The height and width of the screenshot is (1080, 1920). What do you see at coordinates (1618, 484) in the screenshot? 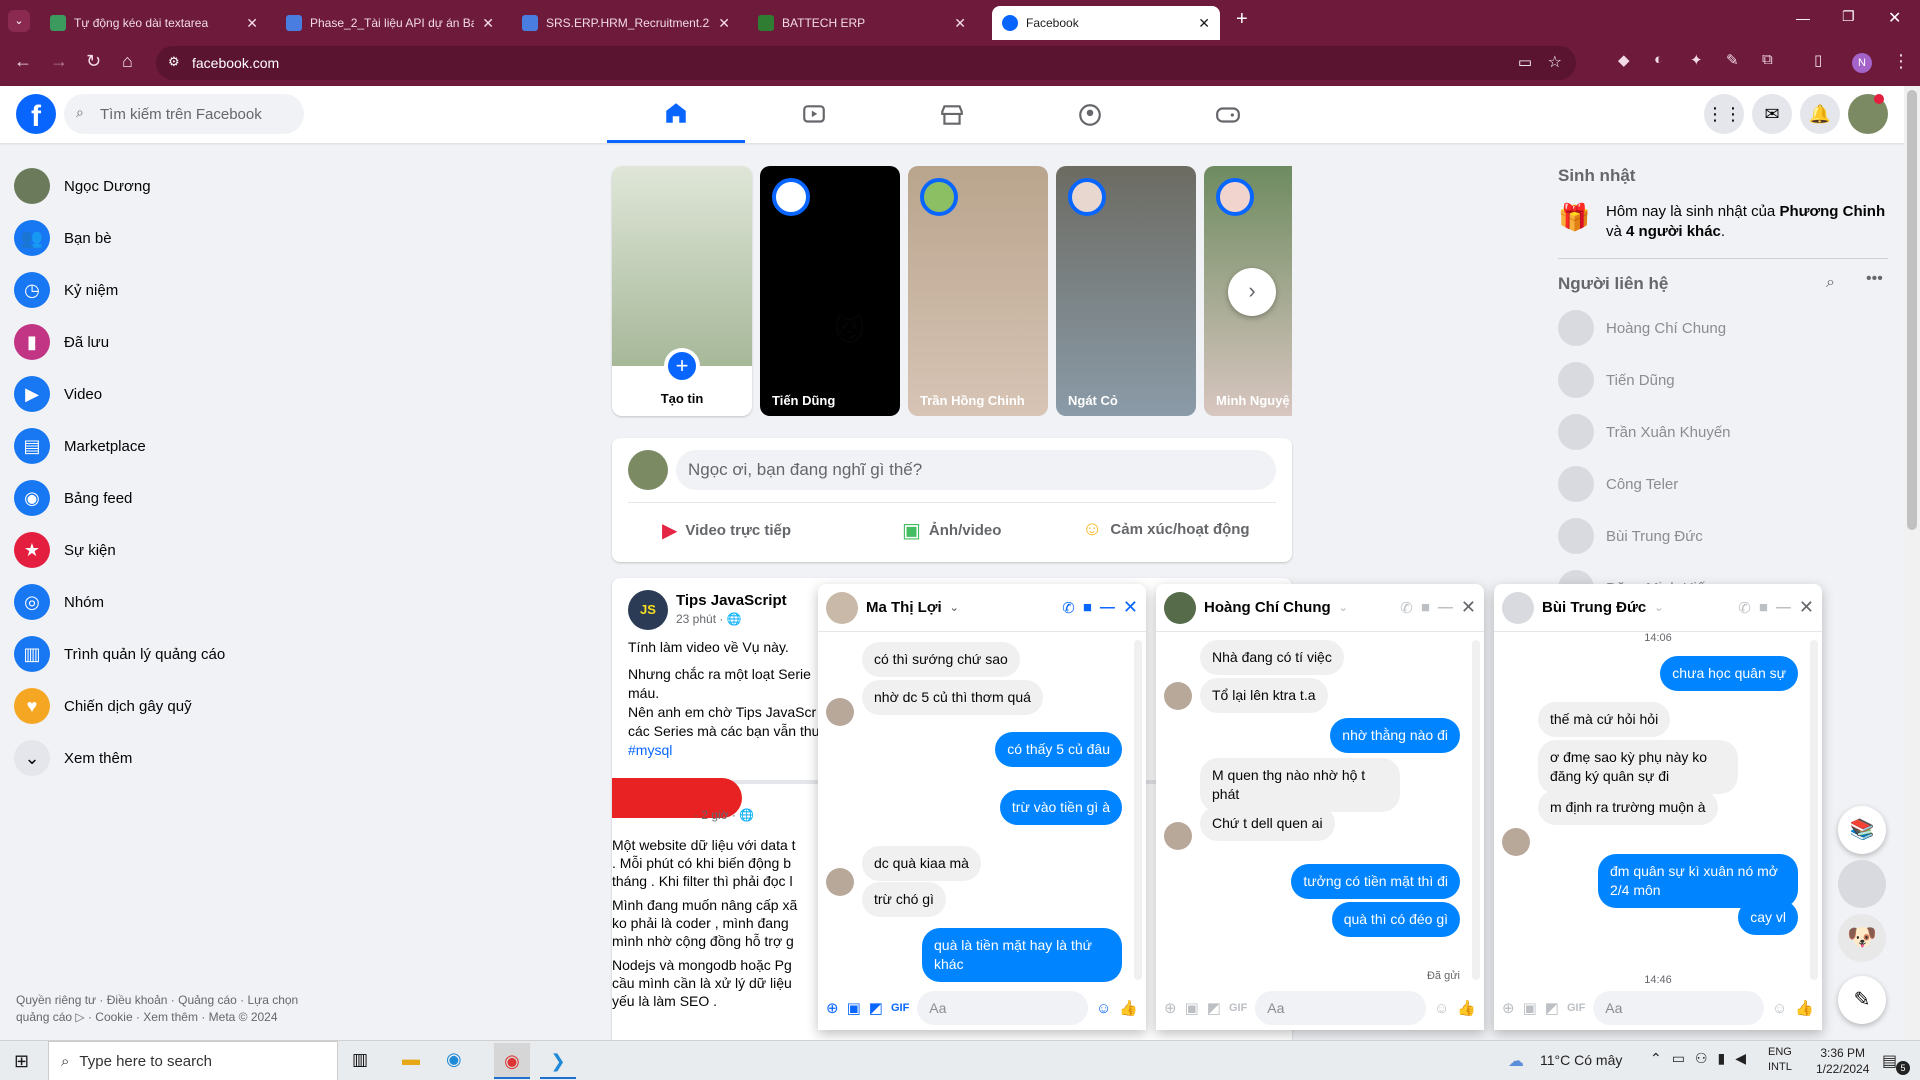
I see `contact-item: Công Teler` at bounding box center [1618, 484].